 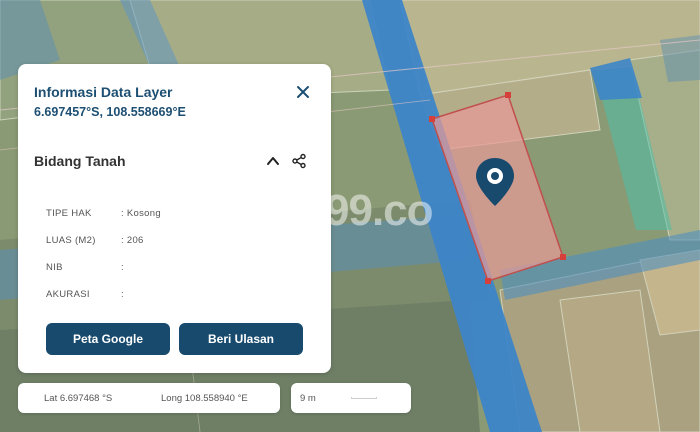 What do you see at coordinates (69, 213) in the screenshot?
I see `row-key: TIPE HAK` at bounding box center [69, 213].